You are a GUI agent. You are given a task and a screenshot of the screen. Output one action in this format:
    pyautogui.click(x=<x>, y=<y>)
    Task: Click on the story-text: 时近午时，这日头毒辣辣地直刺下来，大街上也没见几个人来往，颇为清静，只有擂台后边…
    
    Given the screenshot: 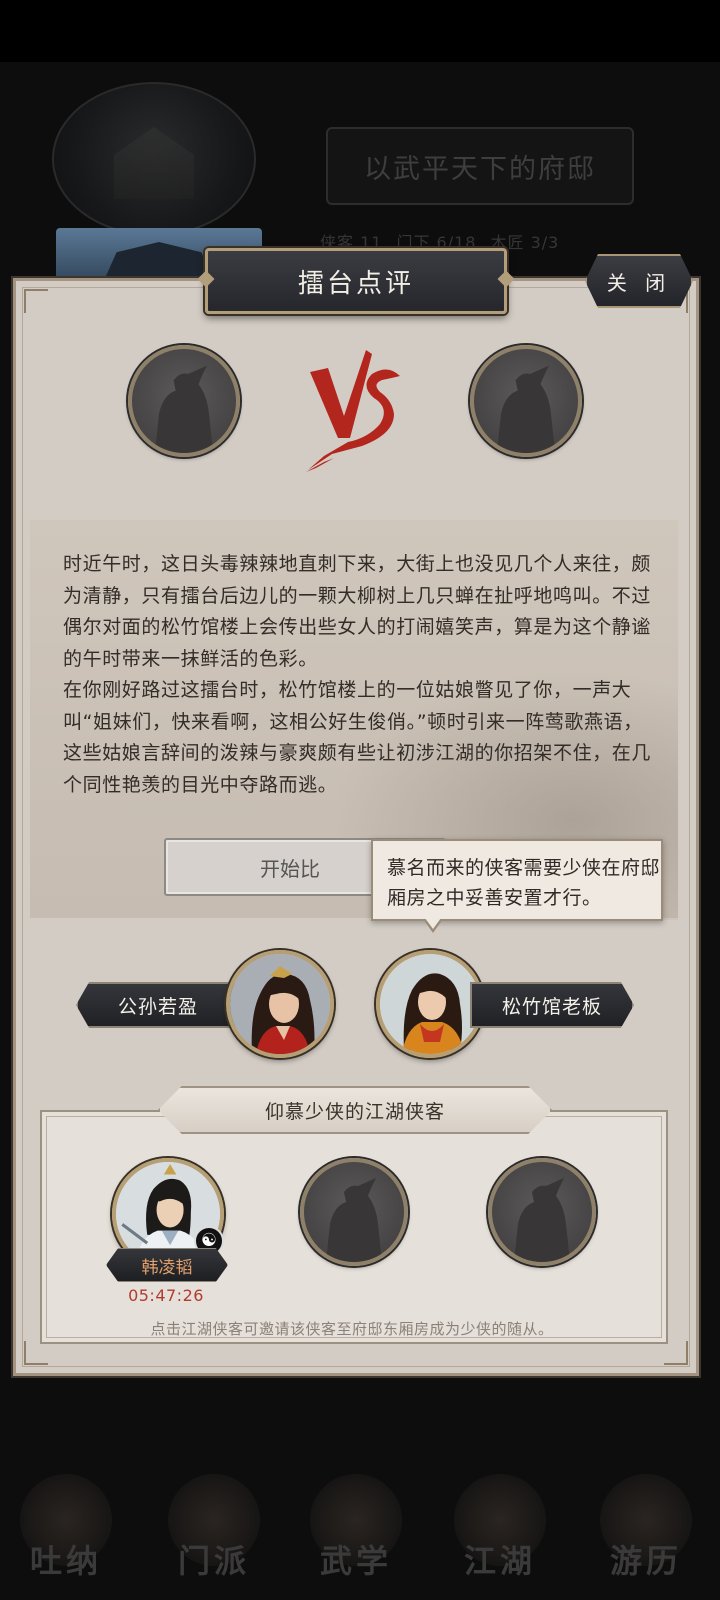 What is the action you would take?
    pyautogui.click(x=357, y=674)
    